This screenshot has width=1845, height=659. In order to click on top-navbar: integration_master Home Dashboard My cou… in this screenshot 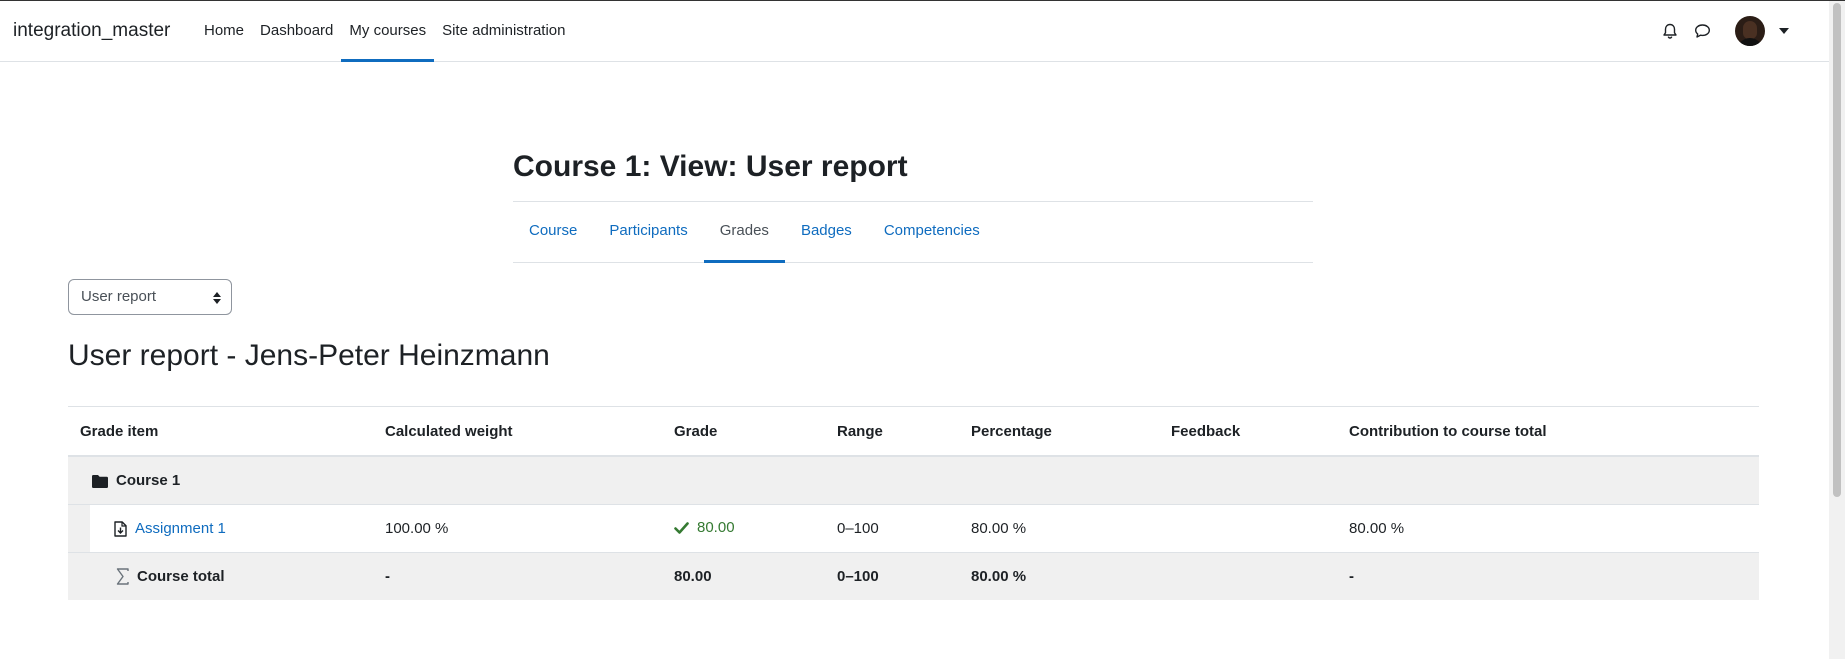, I will do `click(914, 31)`.